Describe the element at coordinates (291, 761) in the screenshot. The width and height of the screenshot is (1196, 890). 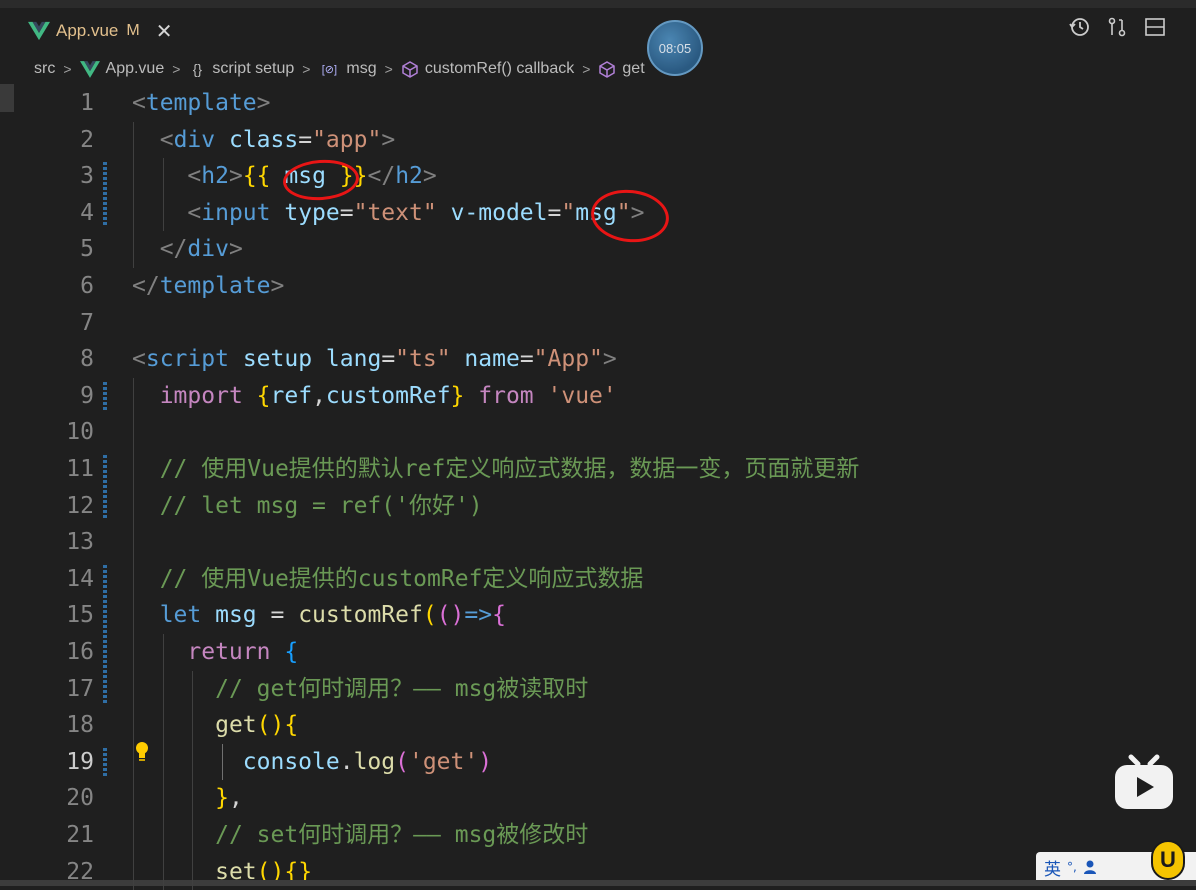
I see `code-token: console` at that location.